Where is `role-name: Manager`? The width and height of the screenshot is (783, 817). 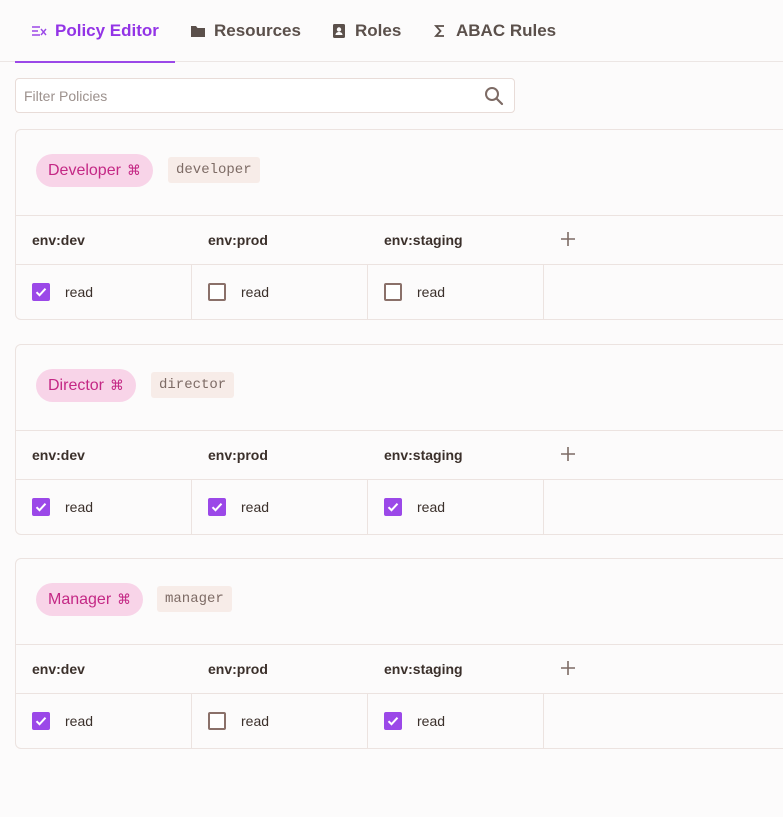 role-name: Manager is located at coordinates (80, 599).